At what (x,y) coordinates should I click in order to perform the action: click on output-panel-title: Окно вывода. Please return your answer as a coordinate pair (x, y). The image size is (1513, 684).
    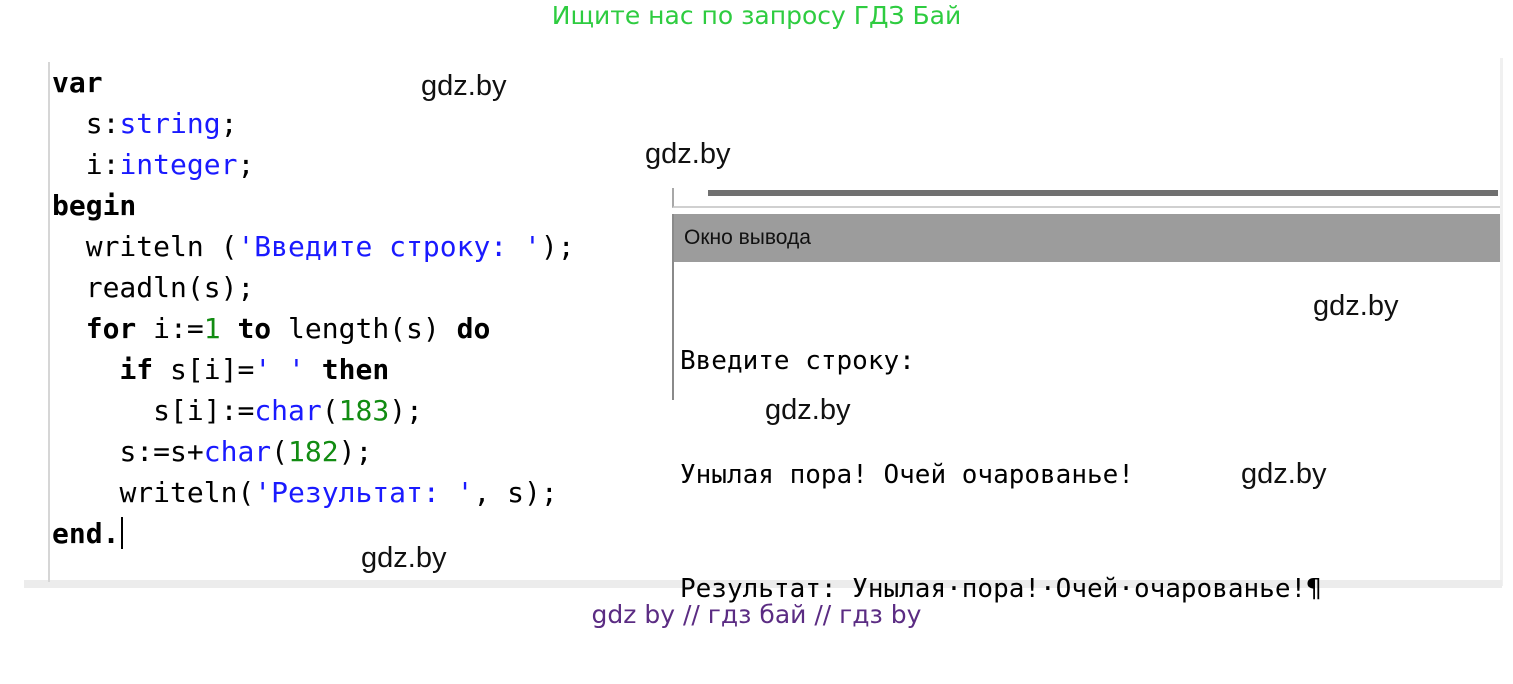
    Looking at the image, I should click on (1087, 238).